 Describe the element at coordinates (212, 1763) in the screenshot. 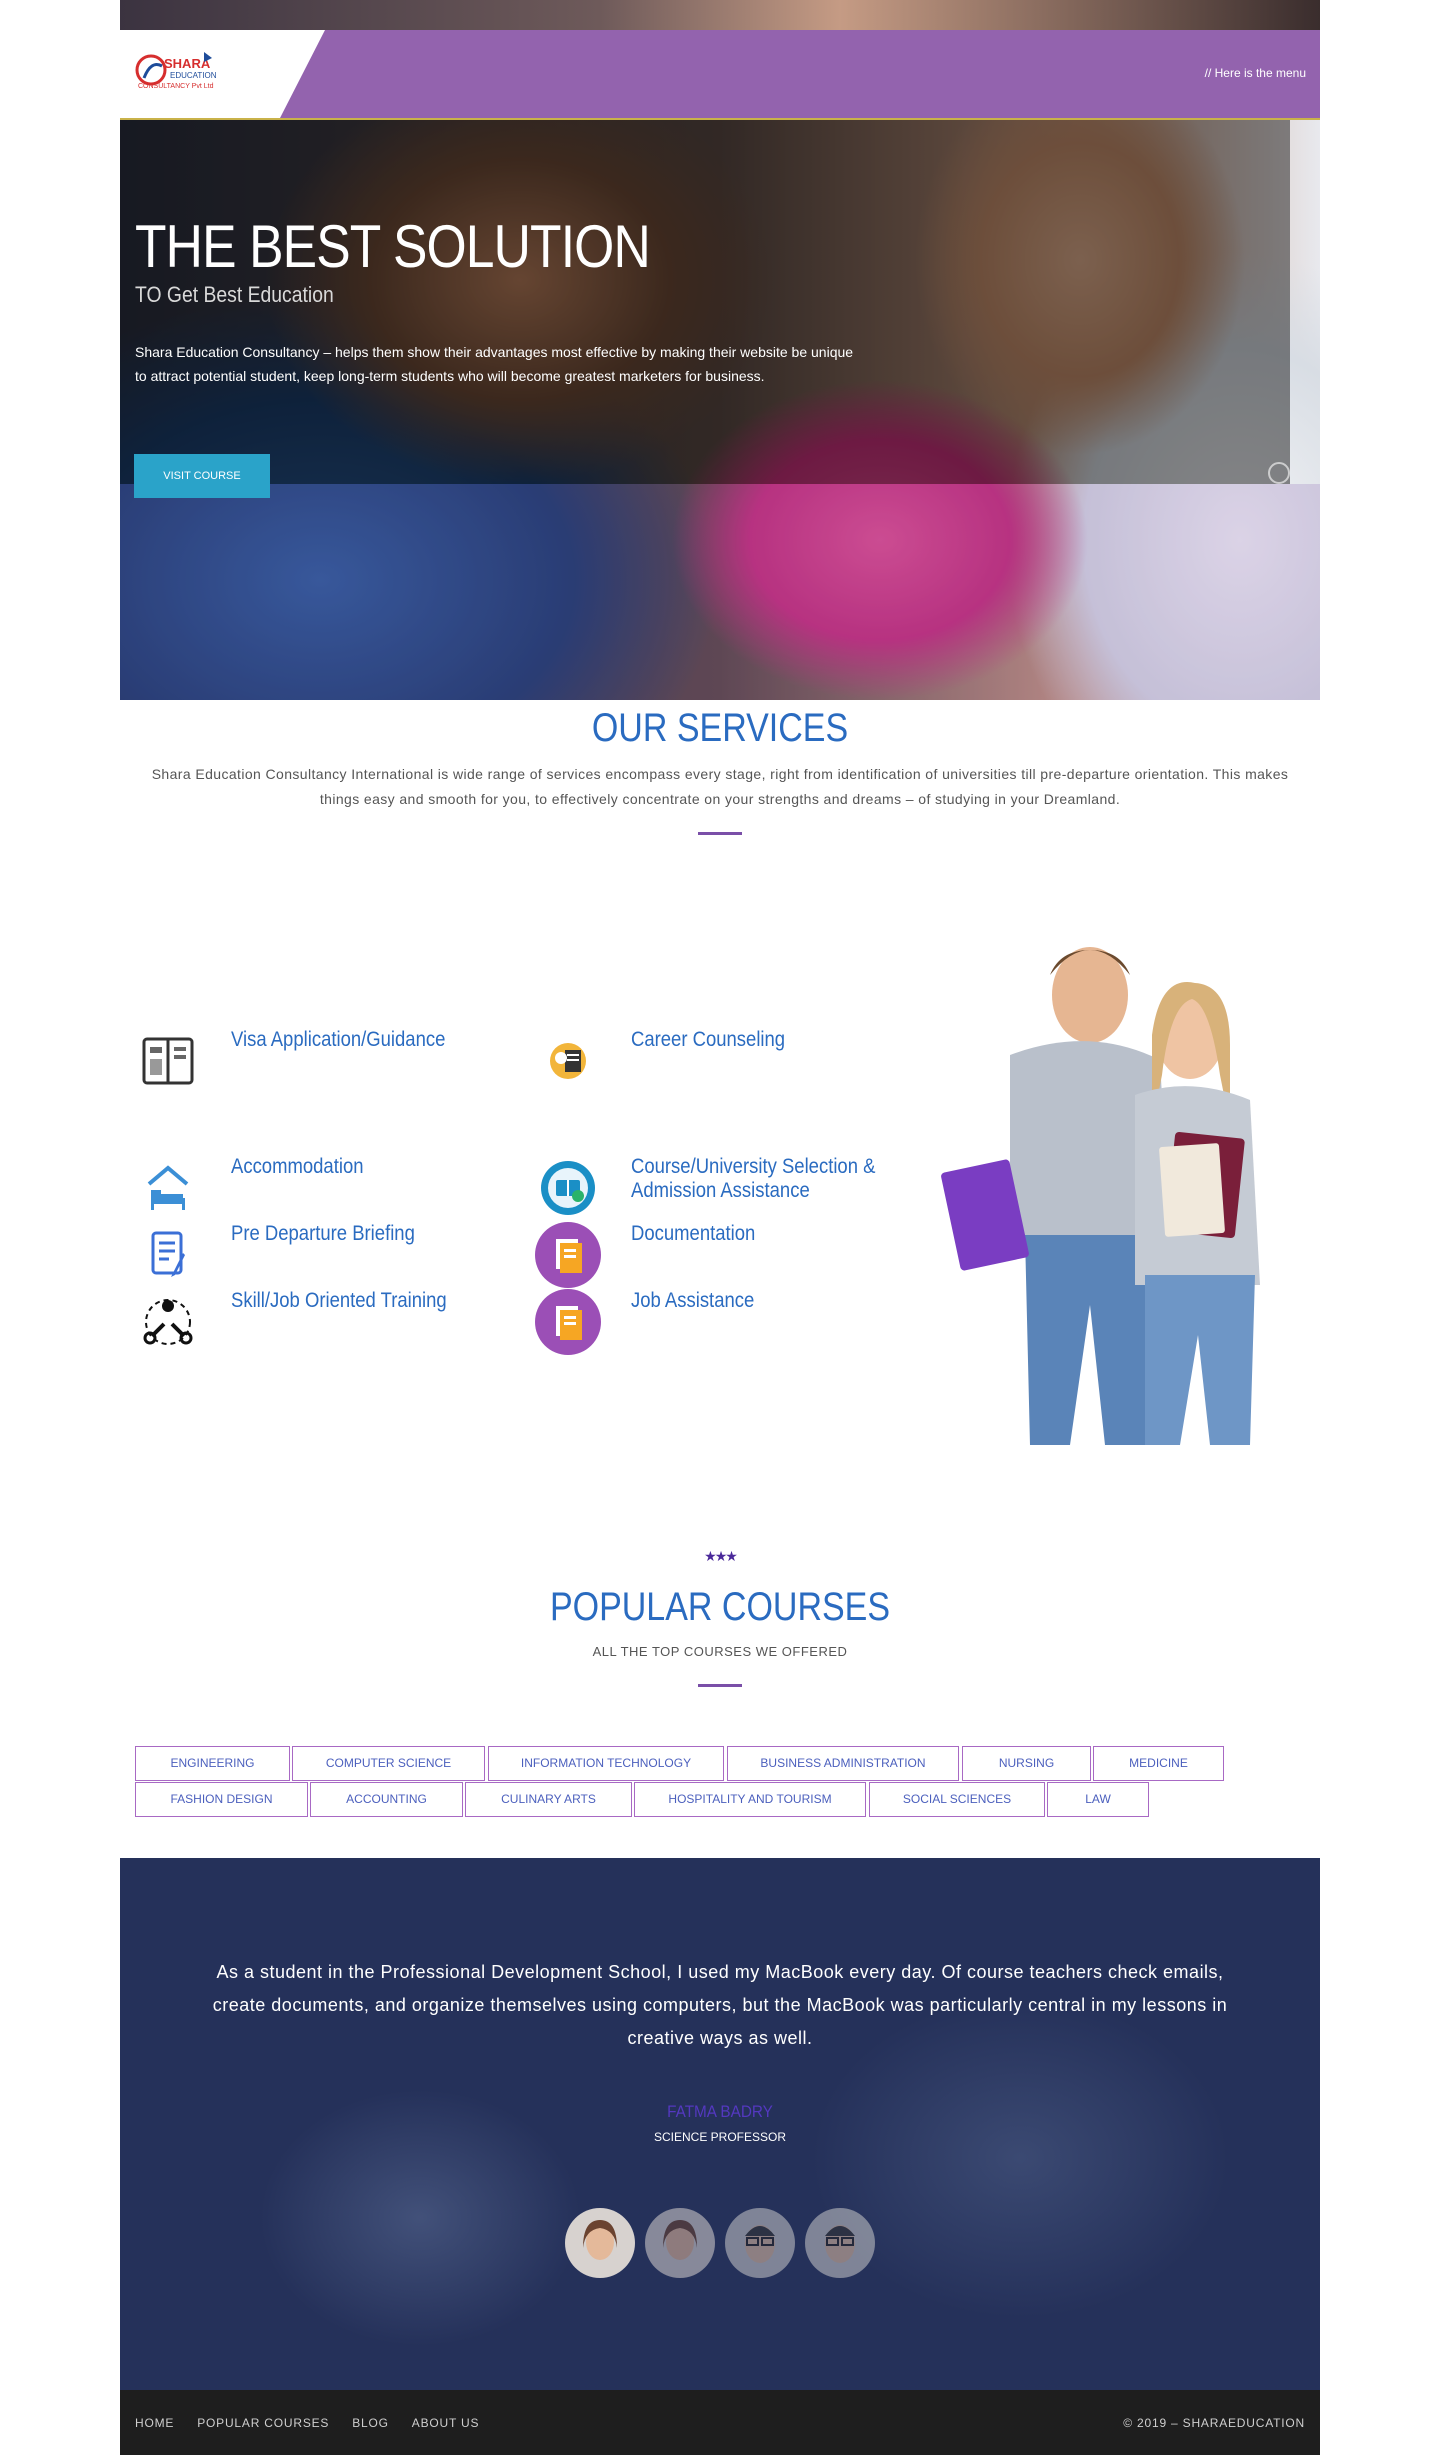

I see `tag-engineering: ENGINEERING` at that location.